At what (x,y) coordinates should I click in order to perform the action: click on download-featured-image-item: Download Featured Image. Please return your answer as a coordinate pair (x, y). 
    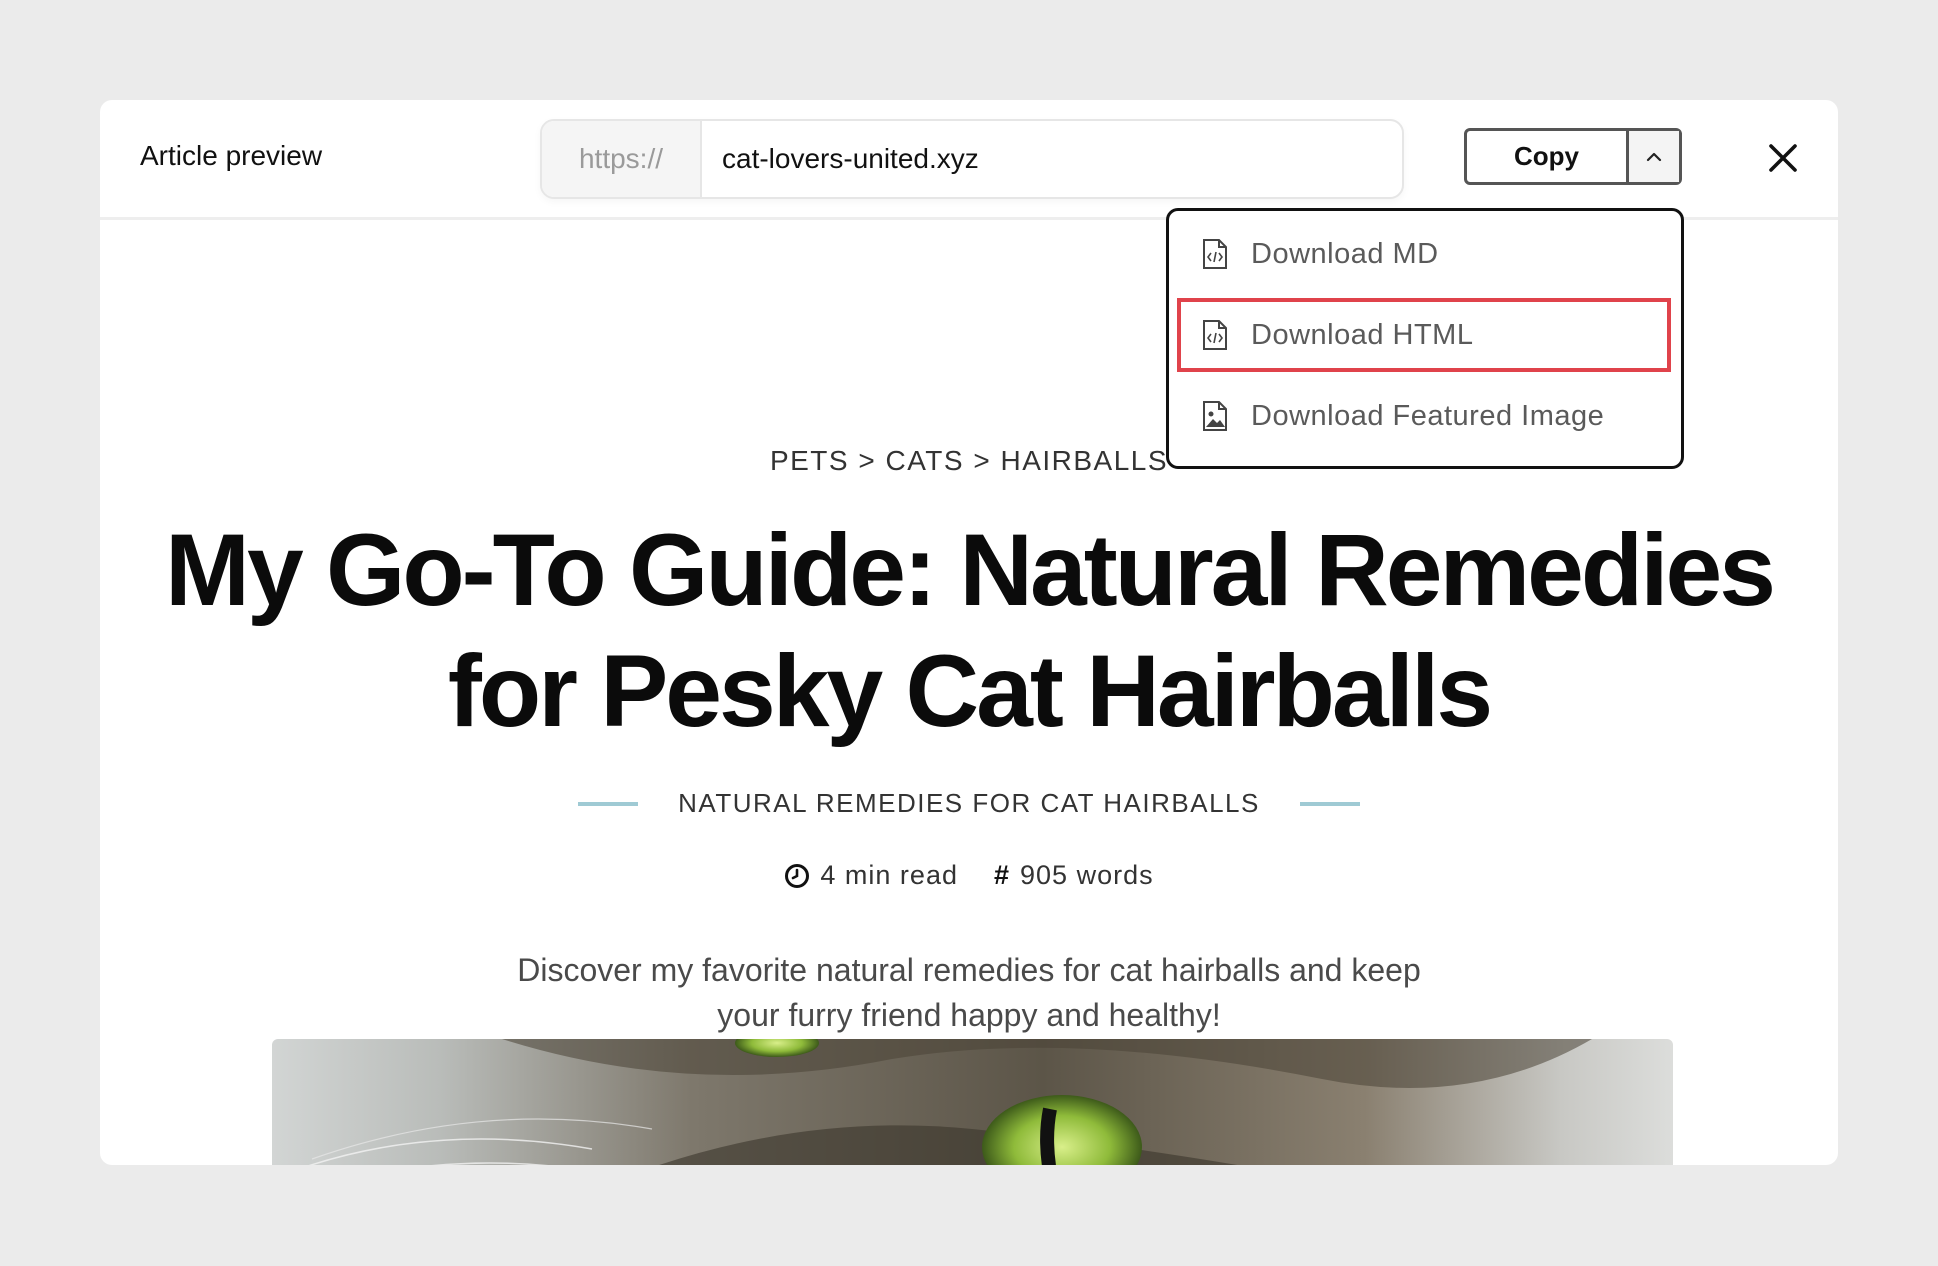
    Looking at the image, I should click on (1424, 416).